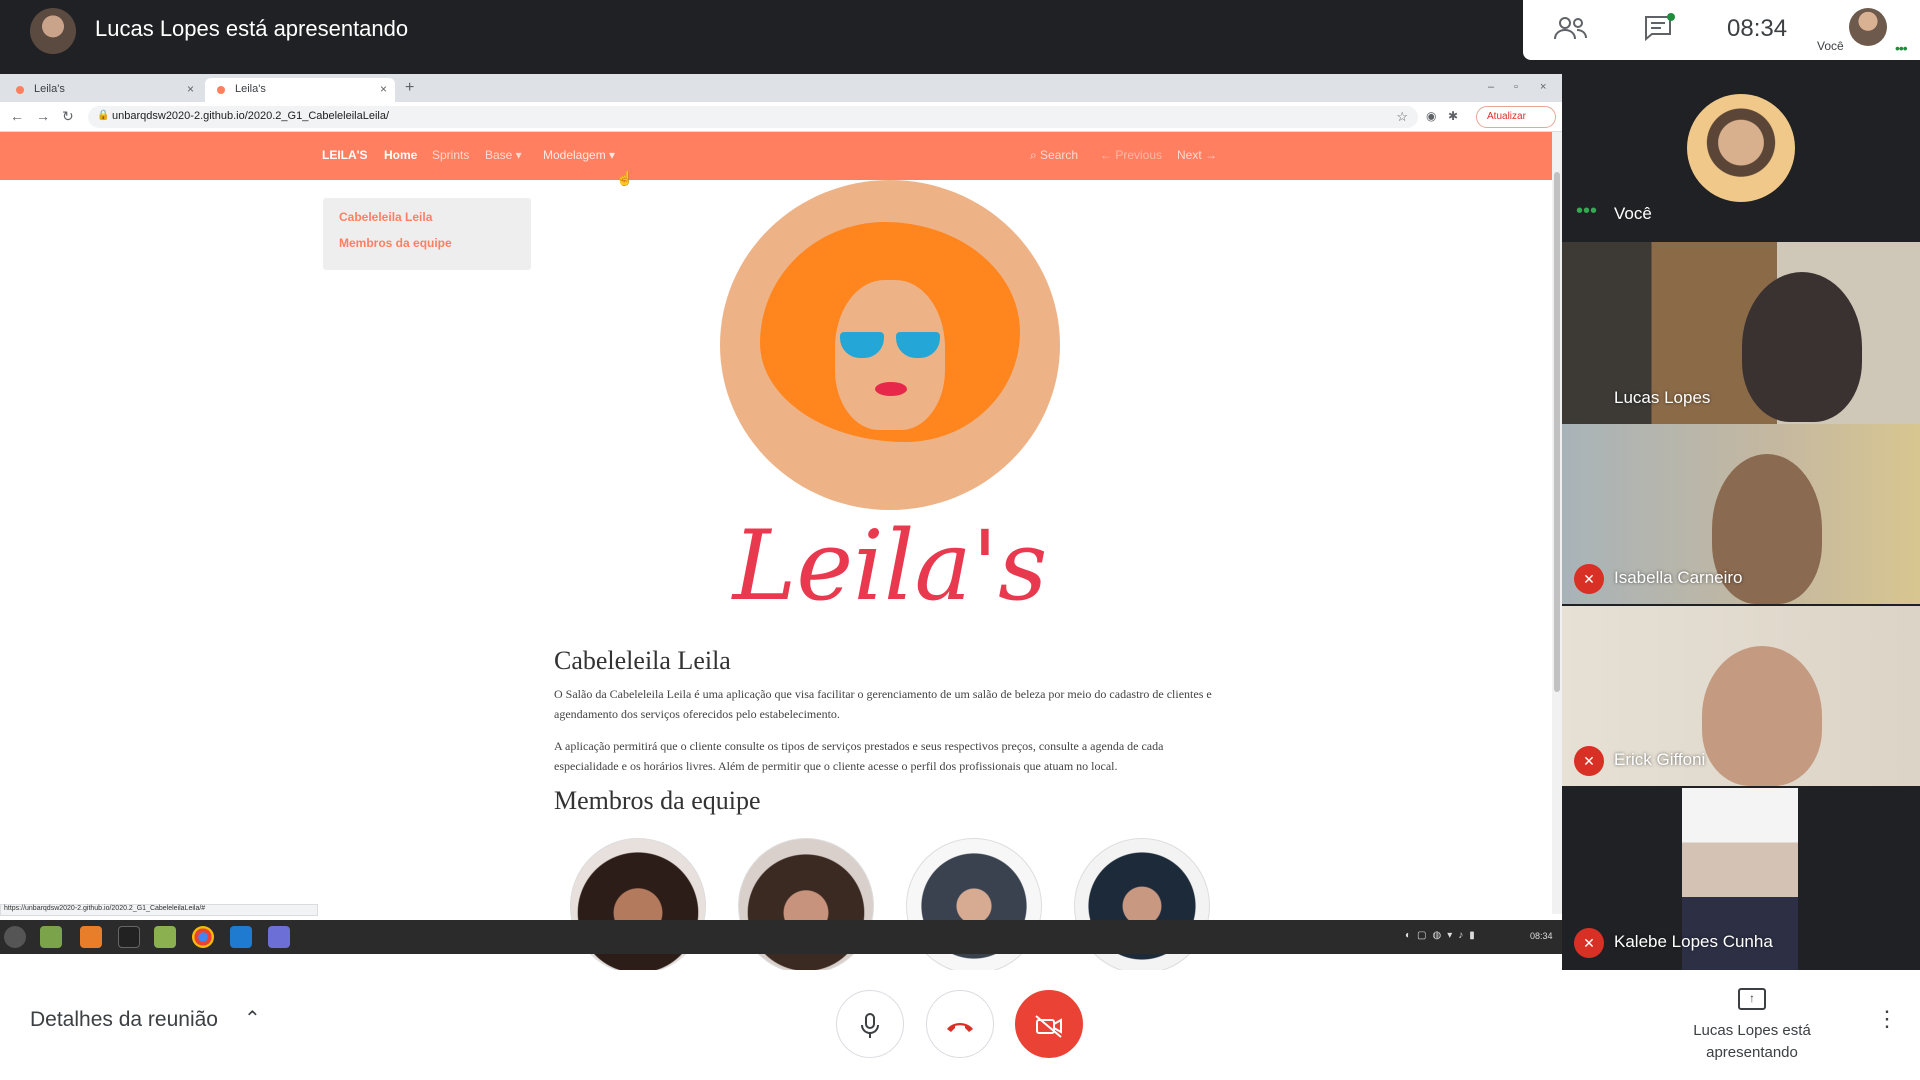 Image resolution: width=1920 pixels, height=1080 pixels. I want to click on participant-name: Lucas Lopes, so click(1662, 397).